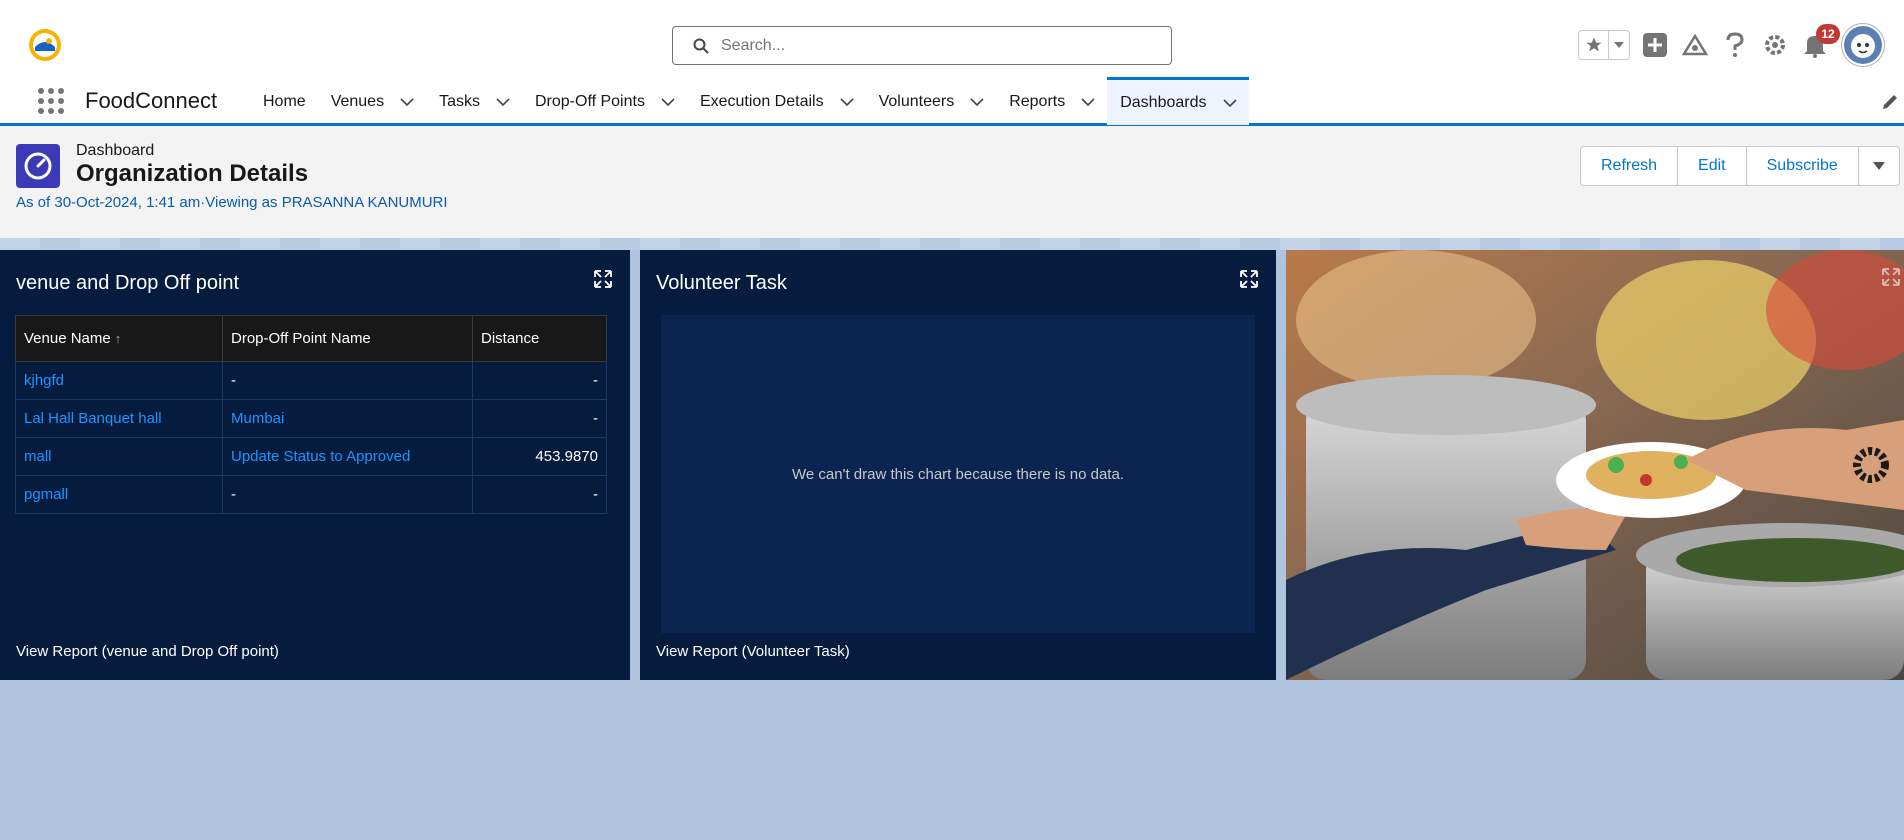 Image resolution: width=1904 pixels, height=840 pixels. I want to click on nav-tab-label: Home, so click(284, 101).